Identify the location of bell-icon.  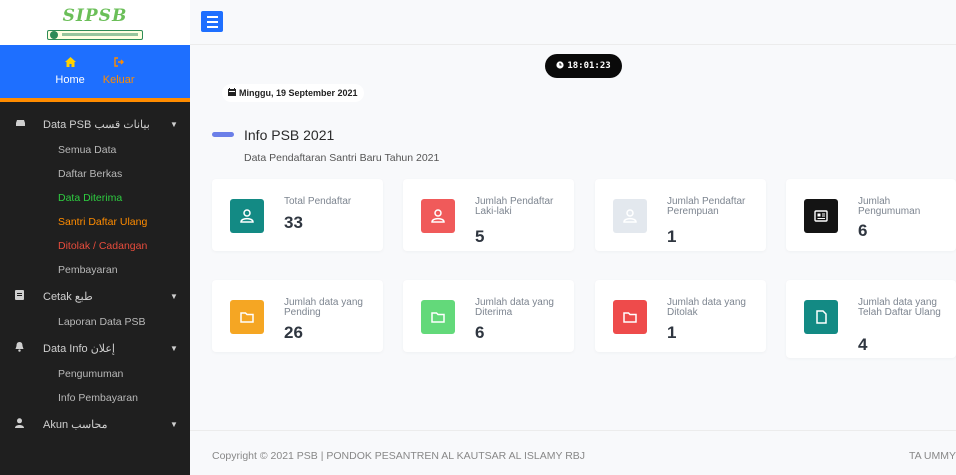
(29, 348).